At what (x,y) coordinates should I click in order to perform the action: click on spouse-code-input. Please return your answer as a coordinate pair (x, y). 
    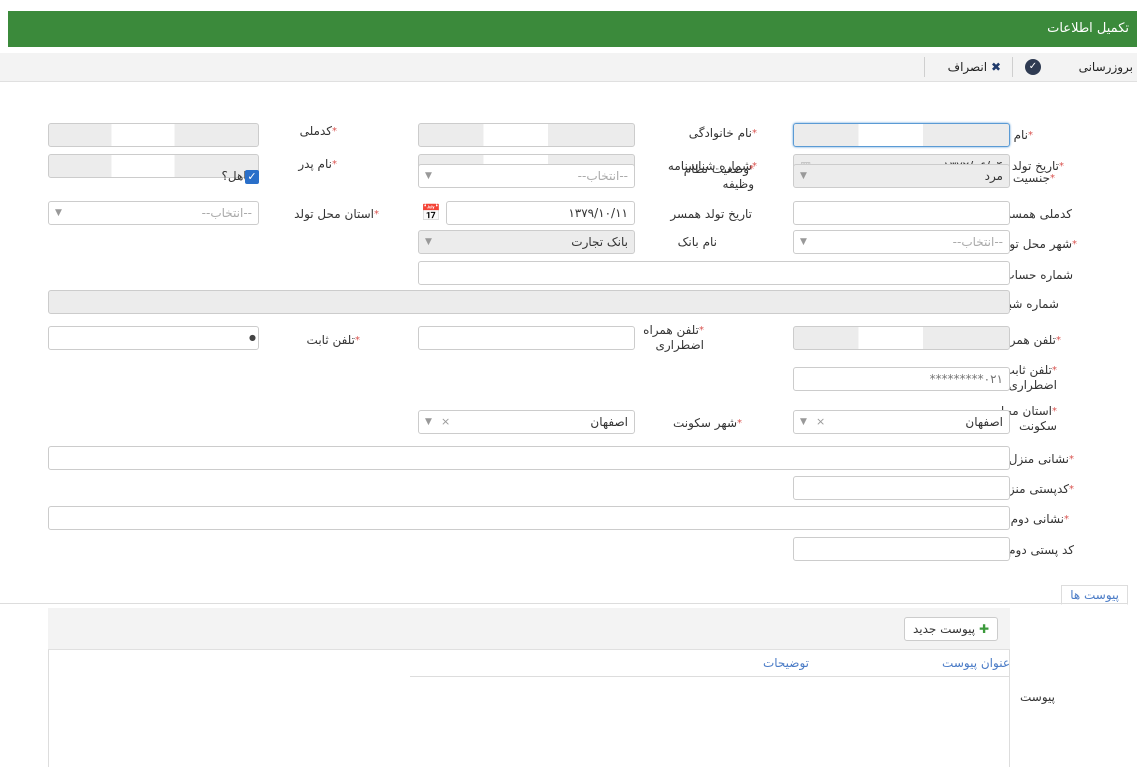
    Looking at the image, I should click on (901, 213).